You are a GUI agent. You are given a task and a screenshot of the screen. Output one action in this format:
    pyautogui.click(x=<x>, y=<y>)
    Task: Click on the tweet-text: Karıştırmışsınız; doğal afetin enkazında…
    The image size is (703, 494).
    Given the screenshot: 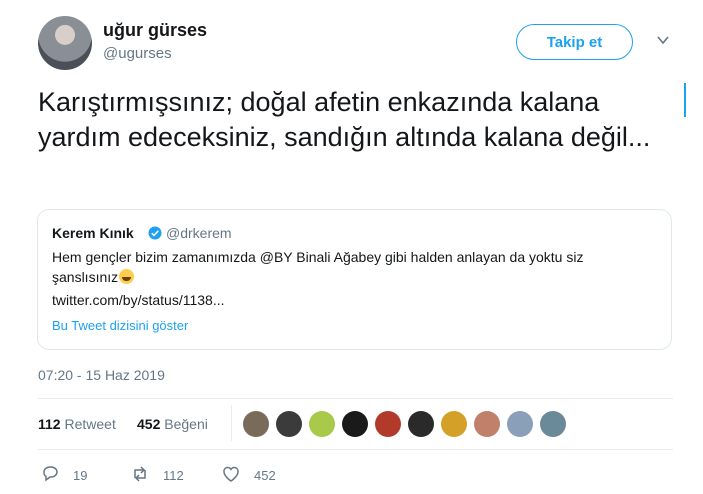 What is the action you would take?
    pyautogui.click(x=344, y=119)
    